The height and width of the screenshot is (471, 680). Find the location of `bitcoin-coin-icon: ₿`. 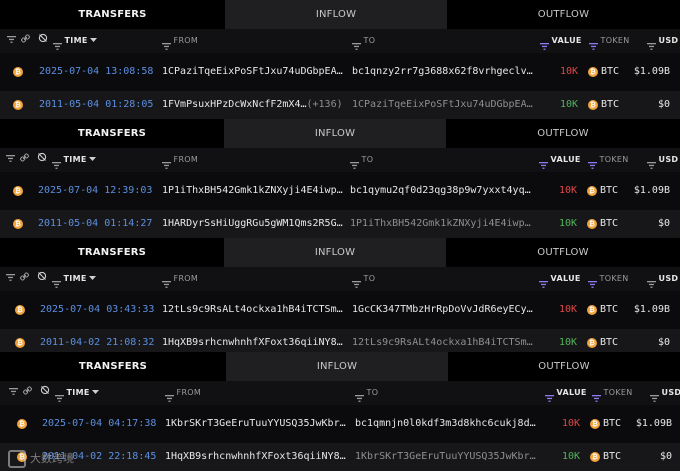

bitcoin-coin-icon: ₿ is located at coordinates (18, 72).